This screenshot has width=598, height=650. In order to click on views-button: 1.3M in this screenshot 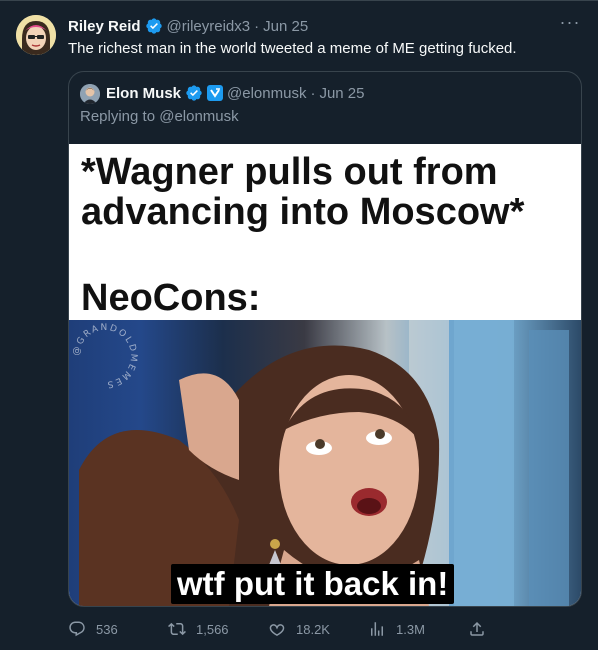, I will do `click(418, 629)`.